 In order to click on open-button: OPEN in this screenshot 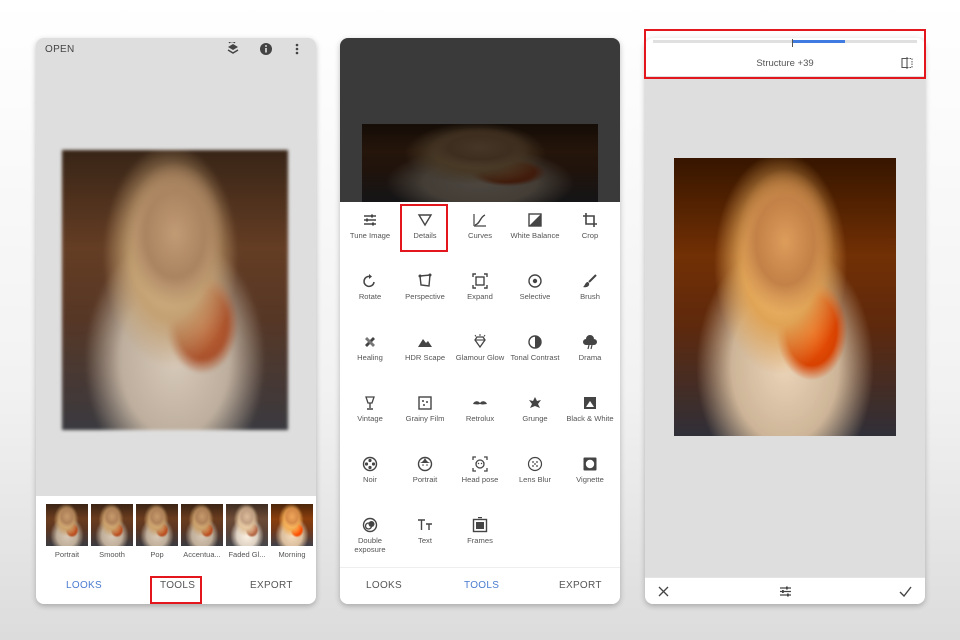, I will do `click(60, 49)`.